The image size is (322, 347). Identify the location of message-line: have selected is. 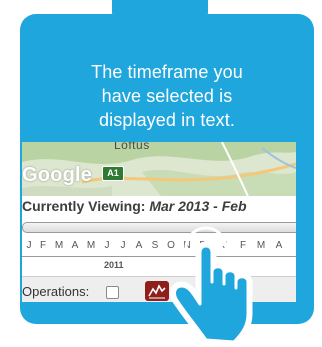
(167, 96).